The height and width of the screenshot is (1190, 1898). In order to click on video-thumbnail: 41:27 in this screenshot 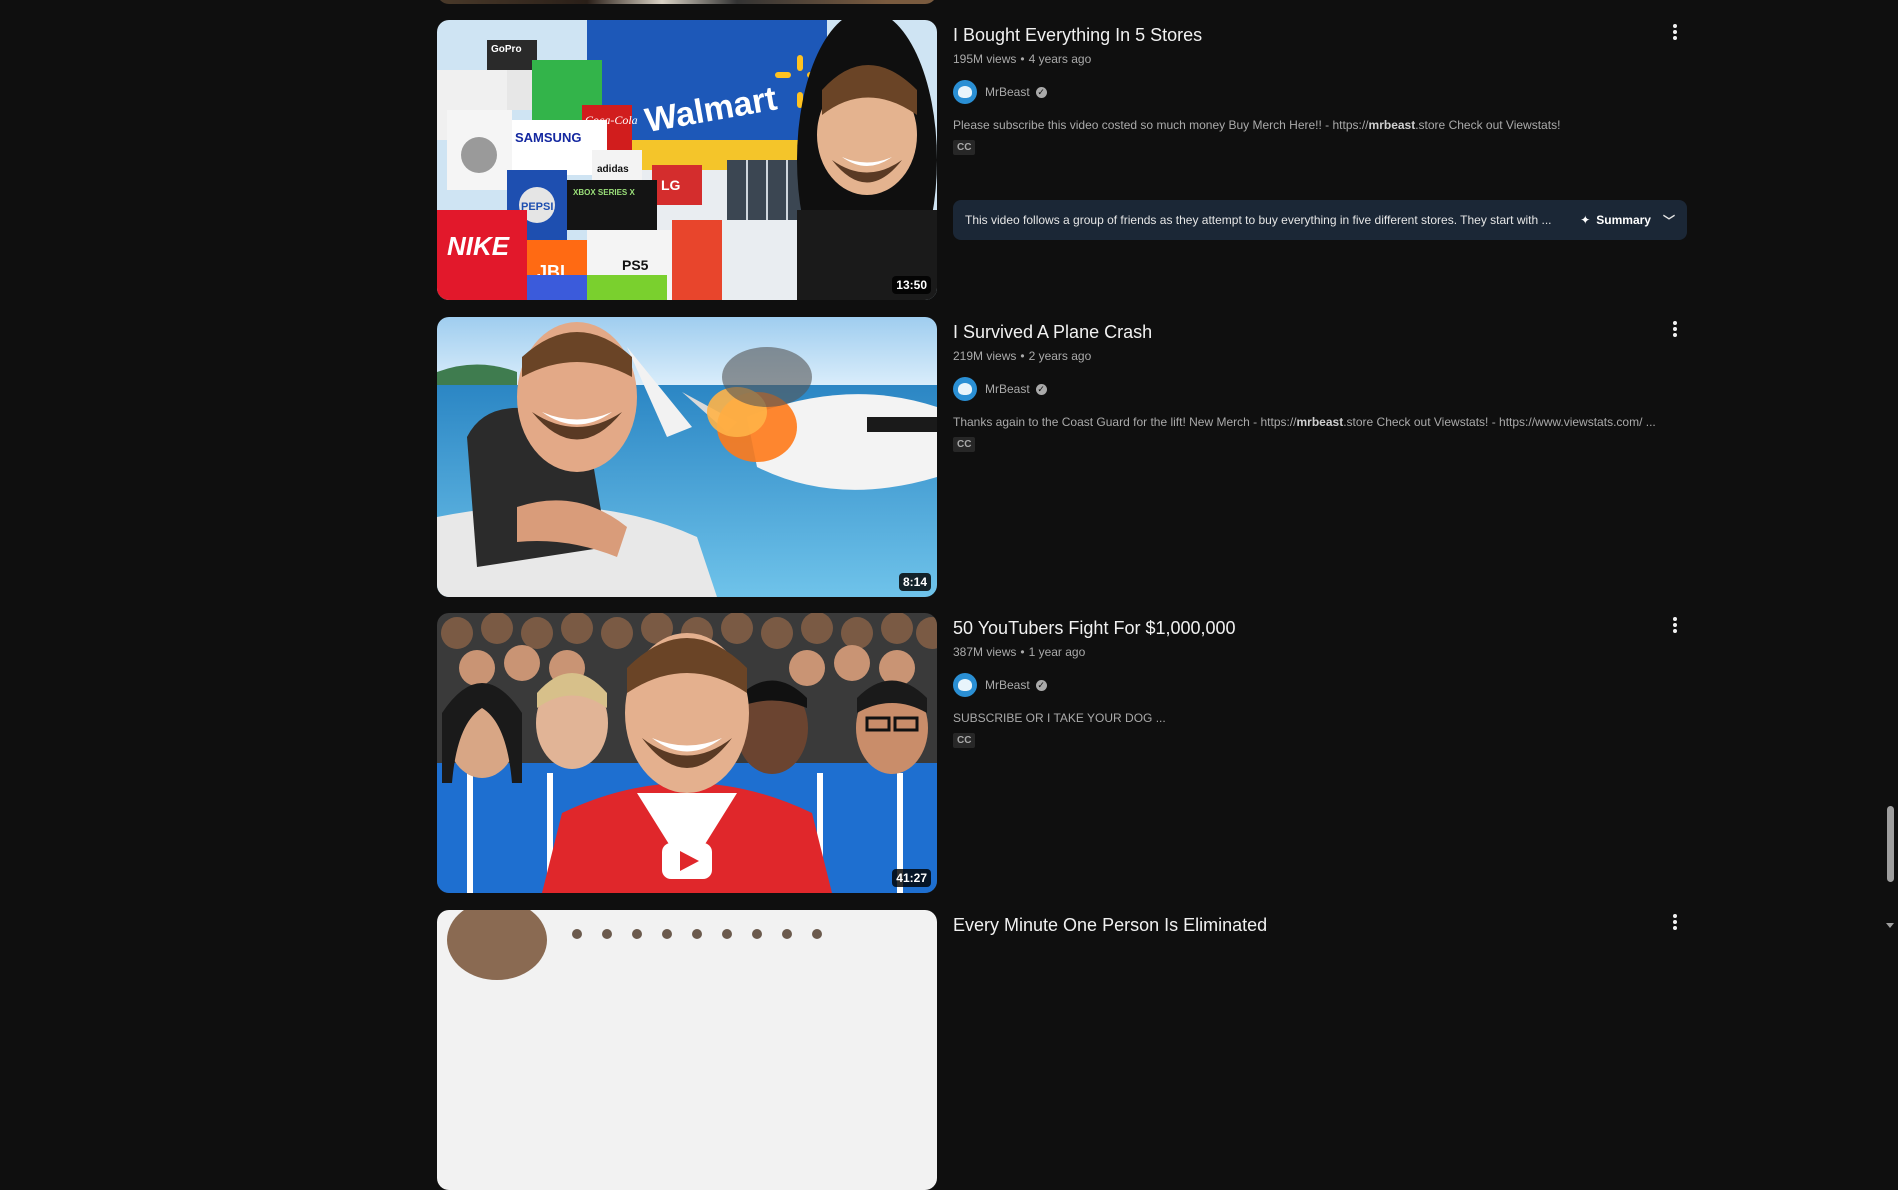, I will do `click(687, 753)`.